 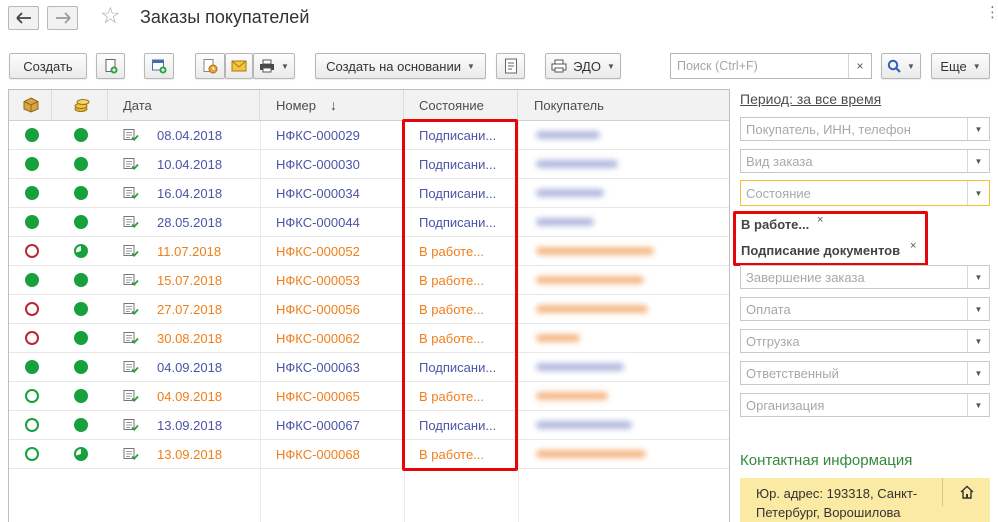 I want to click on buyer-filter: ▼, so click(x=865, y=129).